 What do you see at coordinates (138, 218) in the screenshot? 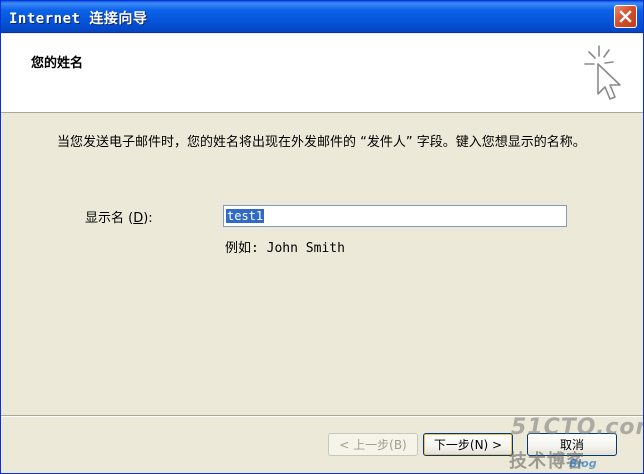
I see `label-accesskey: D` at bounding box center [138, 218].